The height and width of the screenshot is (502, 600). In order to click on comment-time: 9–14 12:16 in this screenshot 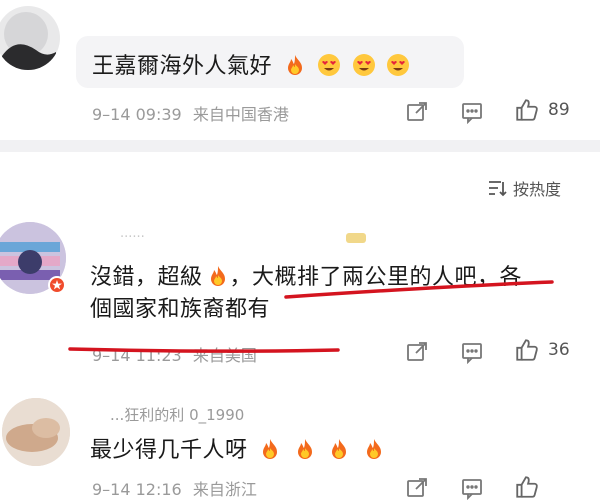, I will do `click(137, 489)`.